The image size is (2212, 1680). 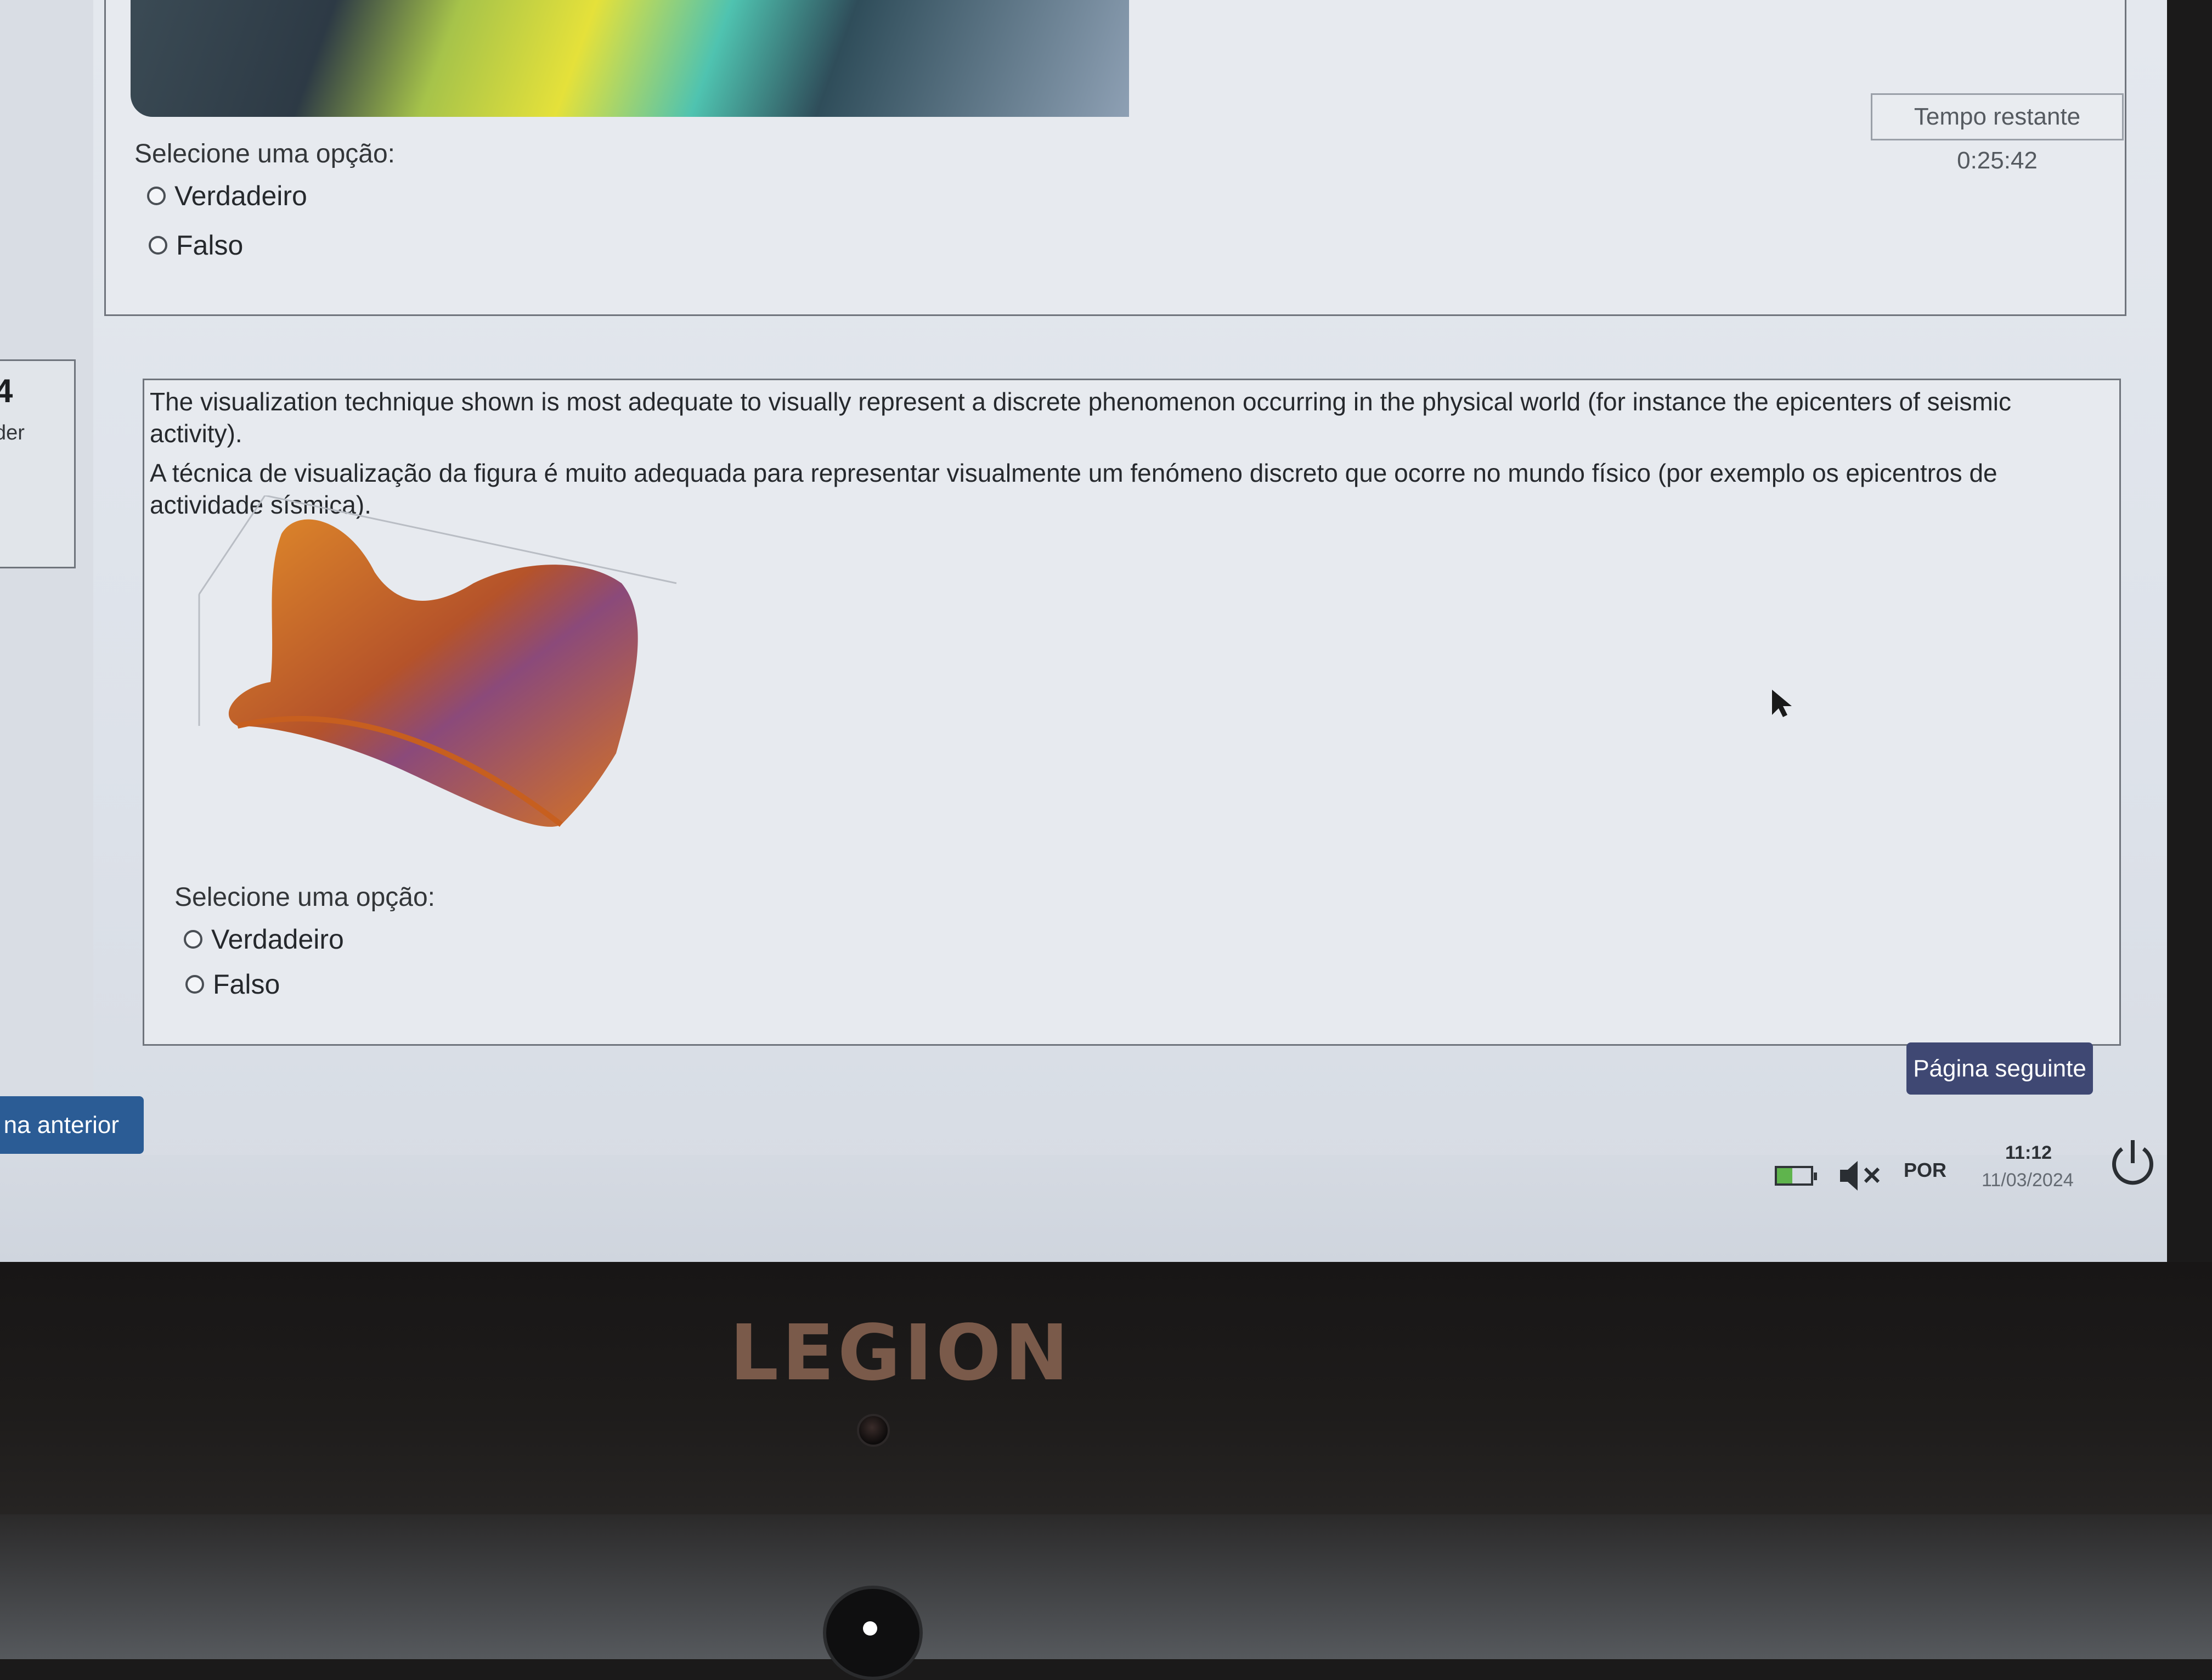 I want to click on question-info-text: der, so click(x=13, y=432).